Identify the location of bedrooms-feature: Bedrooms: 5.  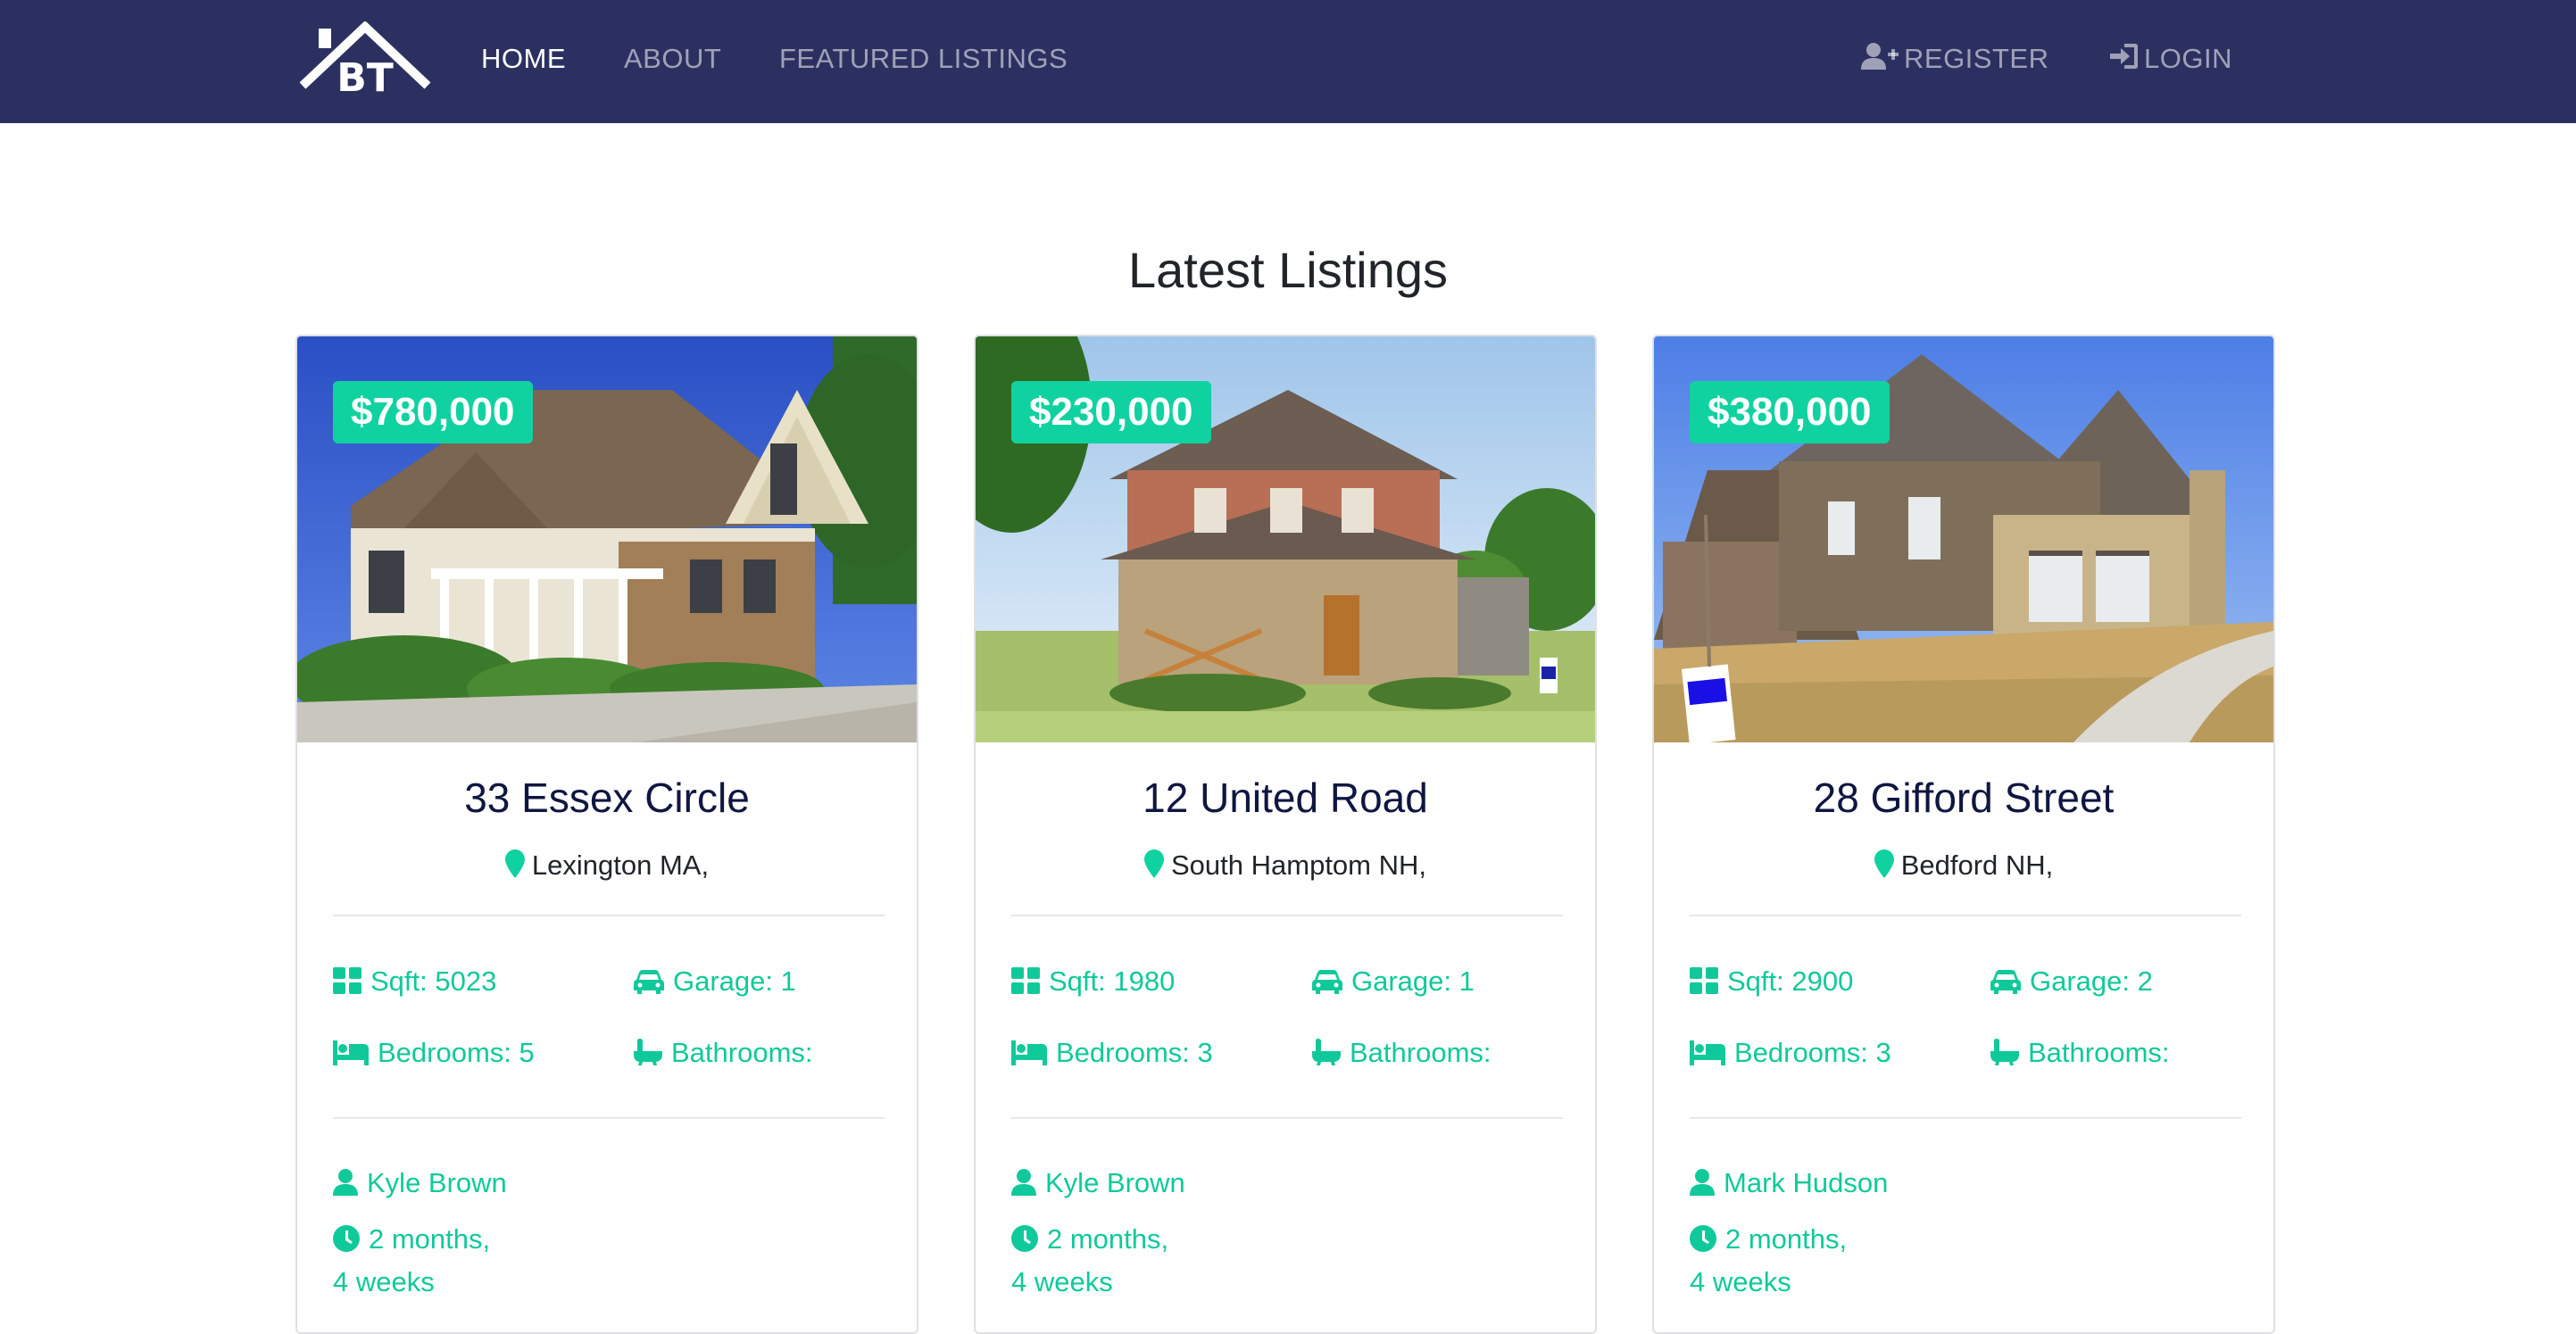
(434, 1053).